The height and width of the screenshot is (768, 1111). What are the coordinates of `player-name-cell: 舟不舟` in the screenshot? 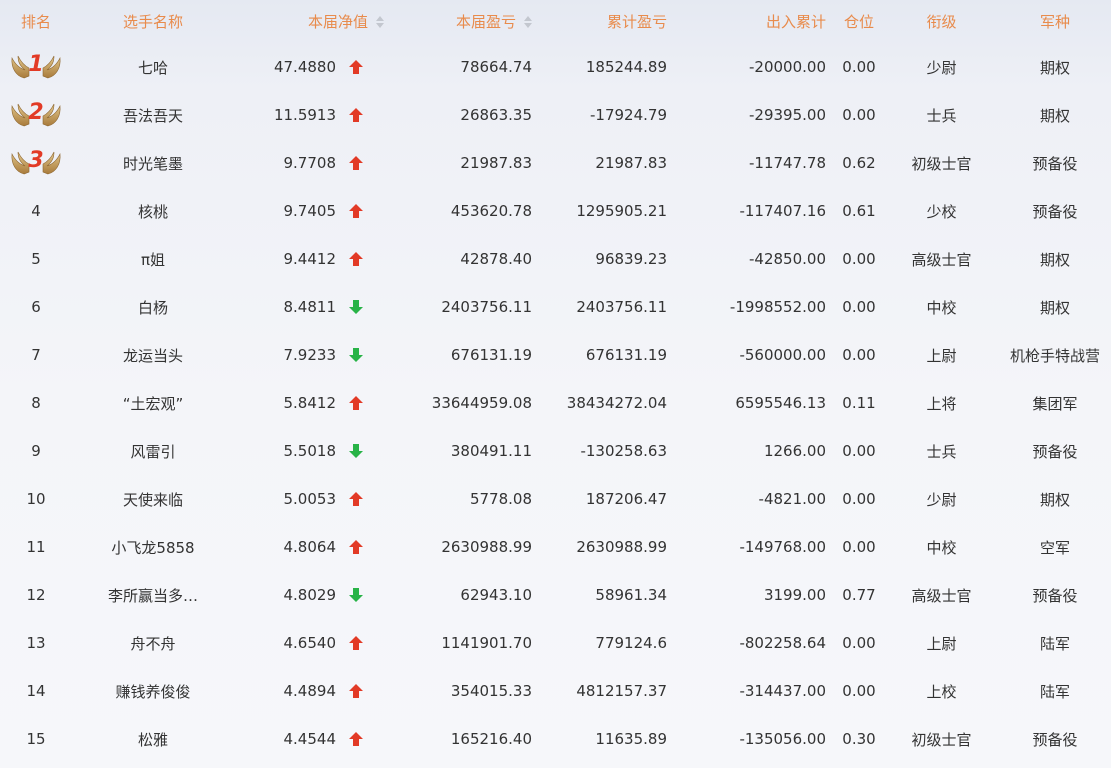 It's located at (153, 643).